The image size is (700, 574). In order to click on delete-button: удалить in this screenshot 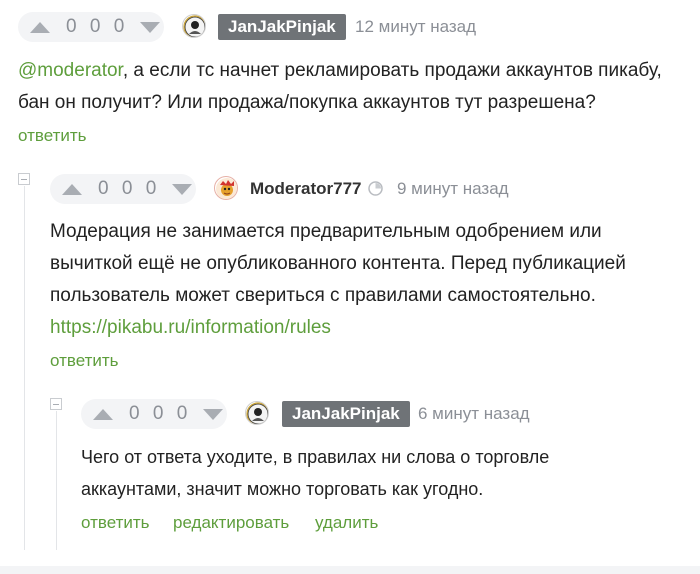, I will do `click(346, 523)`.